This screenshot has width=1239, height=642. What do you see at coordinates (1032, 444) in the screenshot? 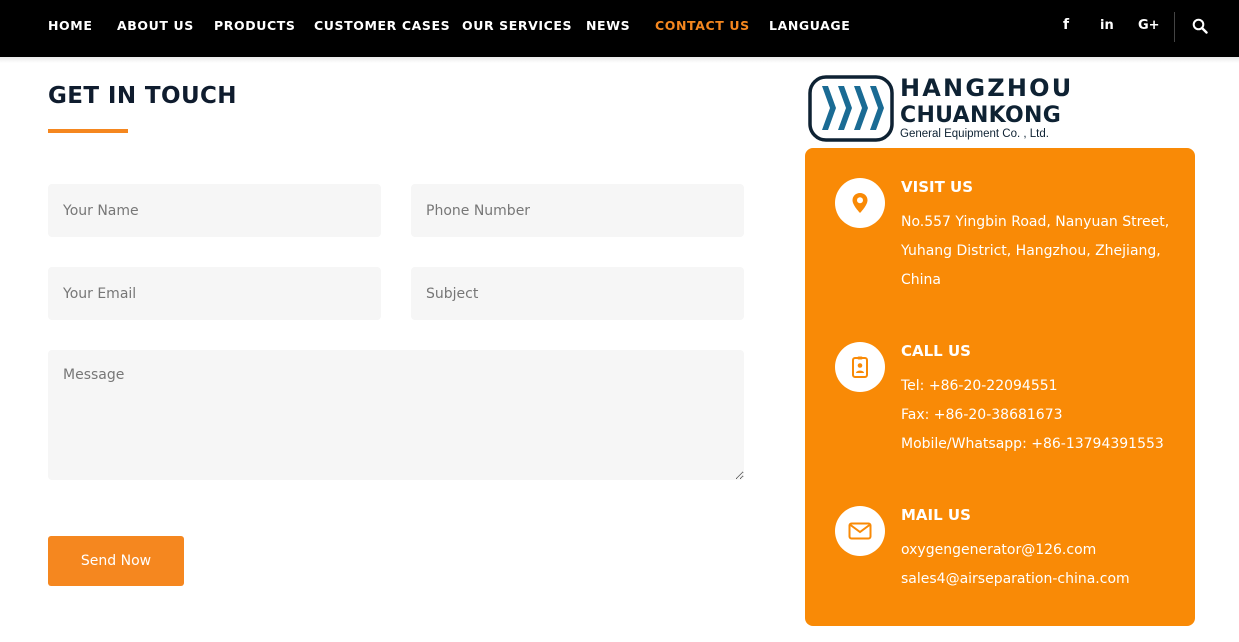
I see `call-mobile: Mobile/Whatsapp: +86-13794391553` at bounding box center [1032, 444].